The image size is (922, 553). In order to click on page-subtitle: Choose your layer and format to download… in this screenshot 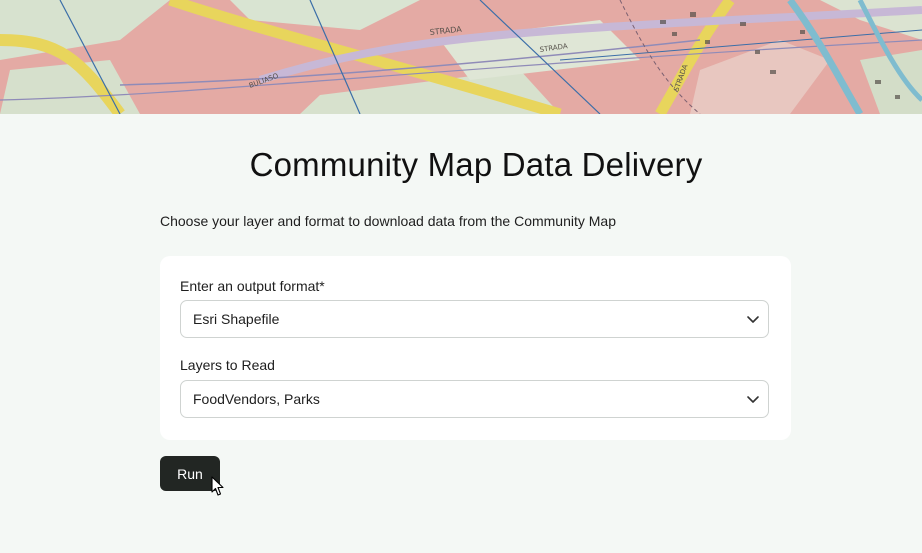, I will do `click(388, 221)`.